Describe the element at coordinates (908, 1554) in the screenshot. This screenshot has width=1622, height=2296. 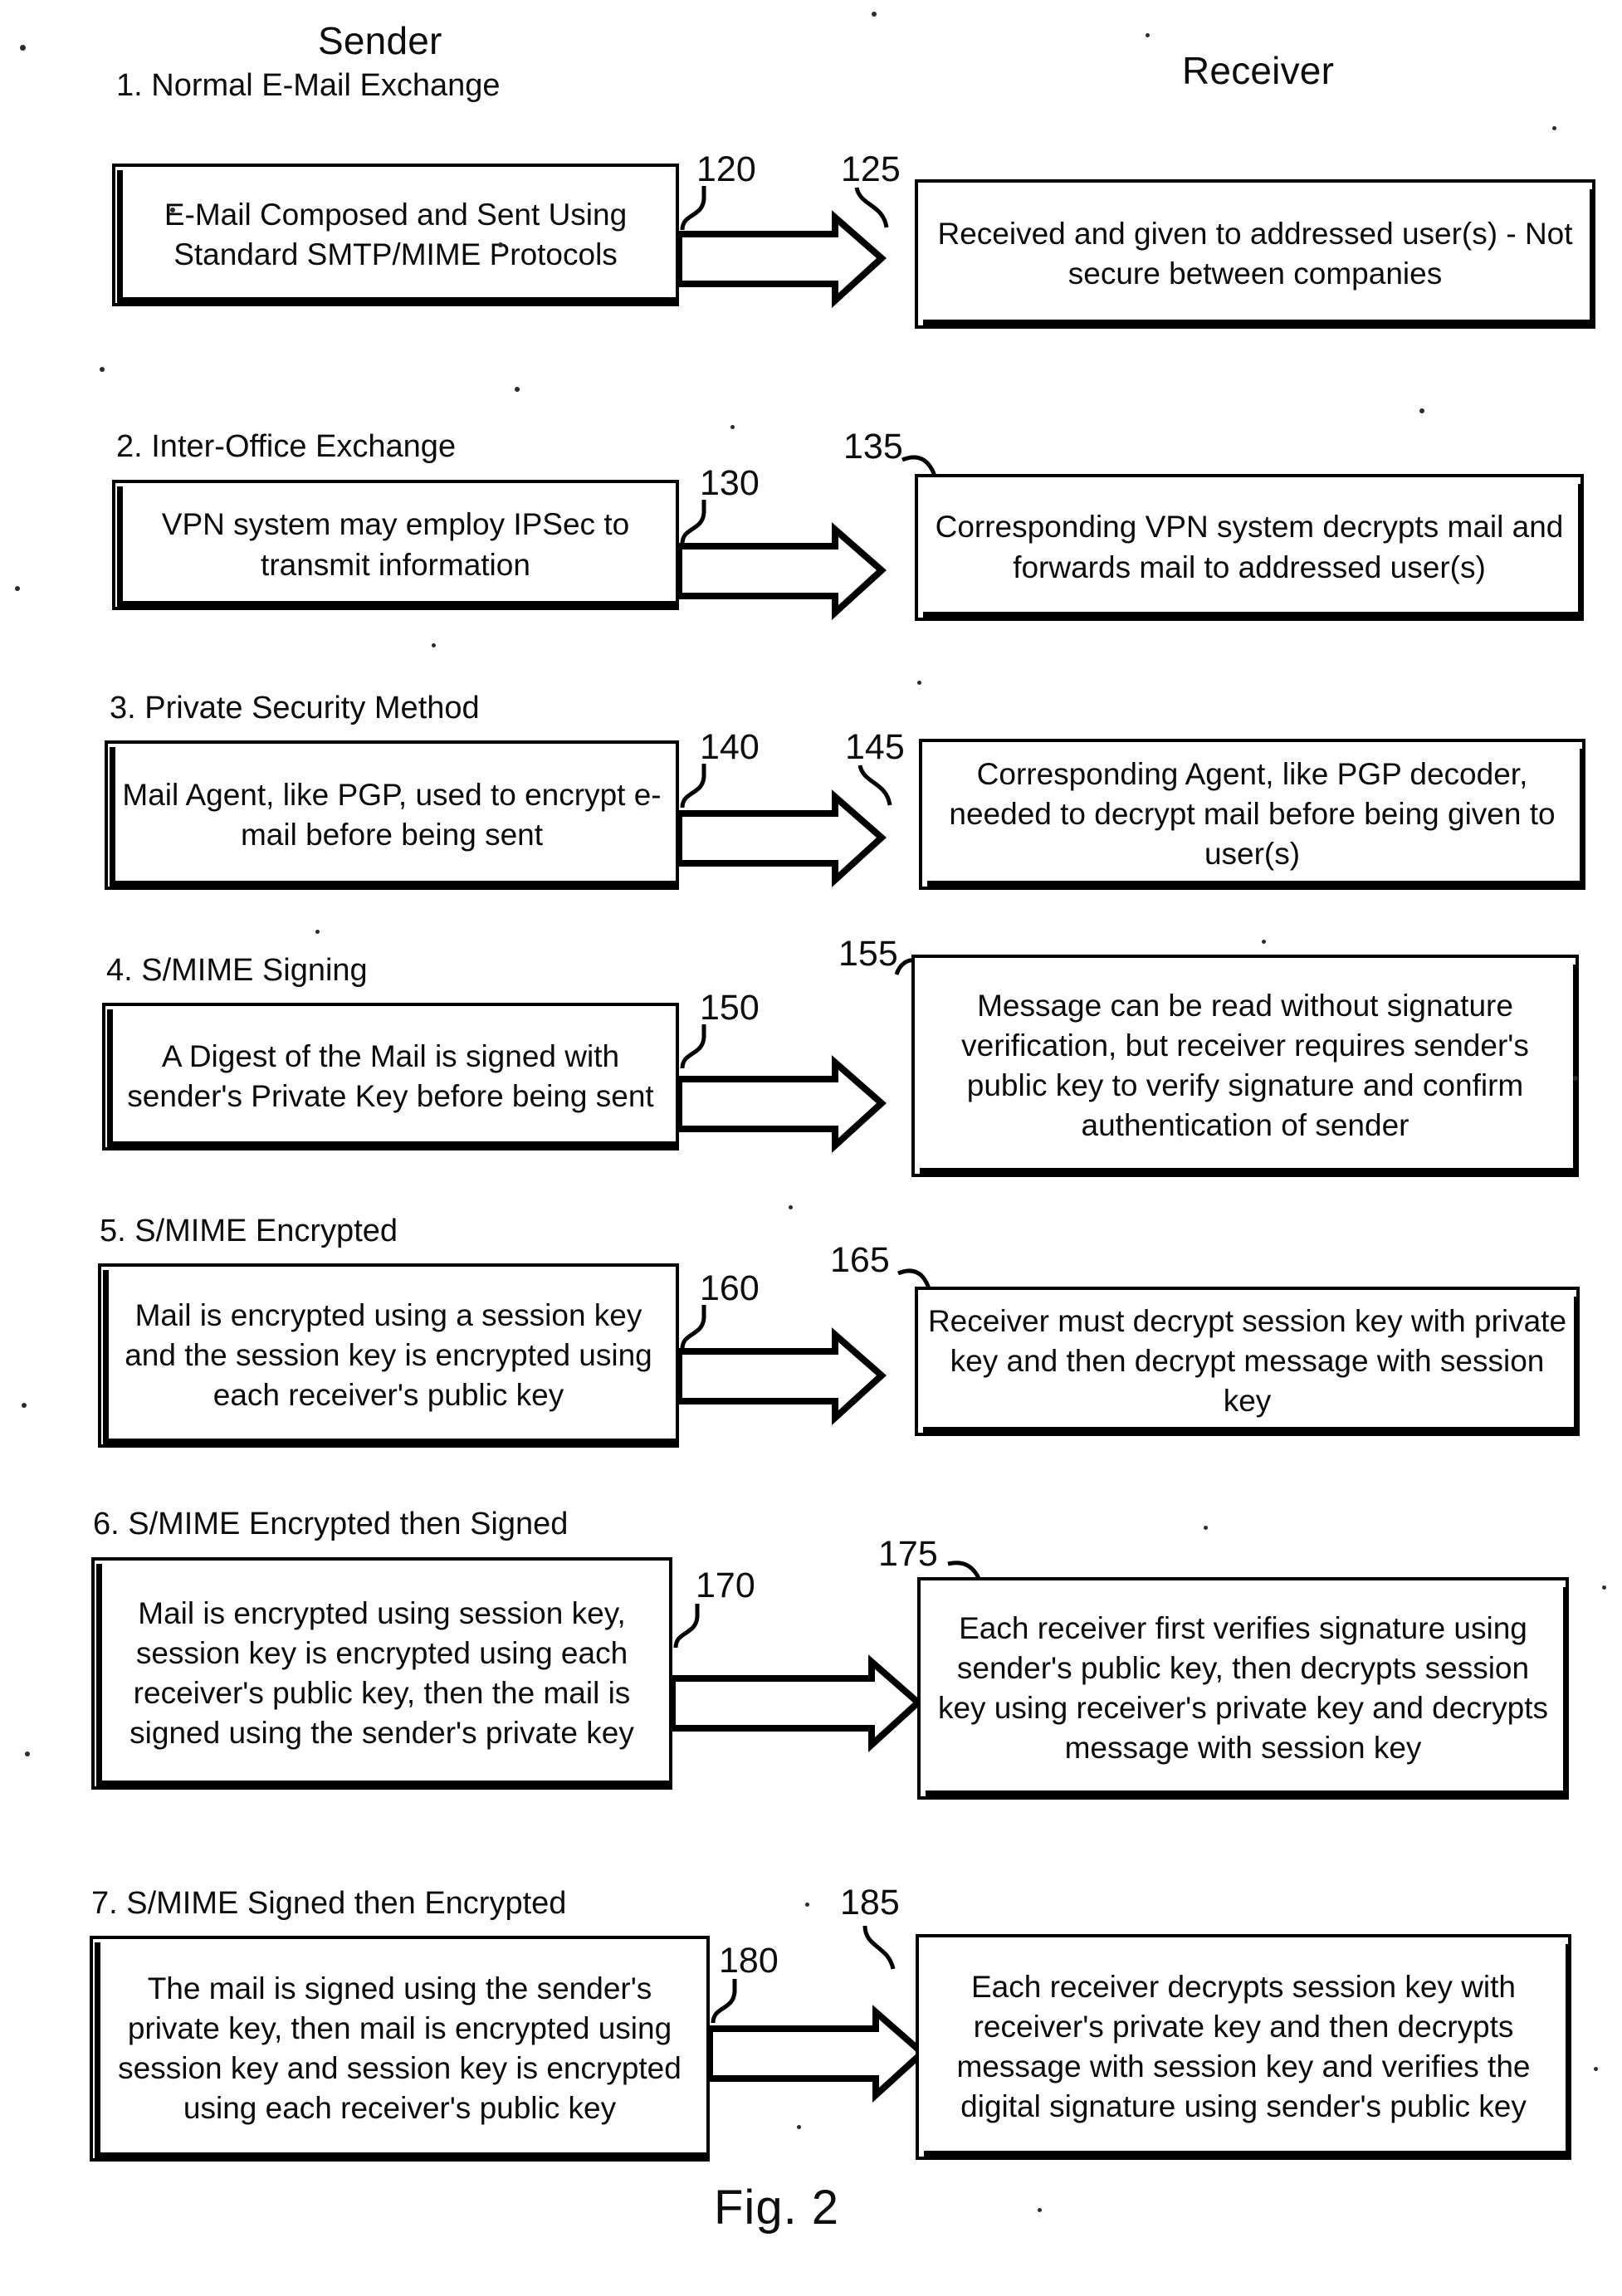
I see `ref-numeral-175: 175` at that location.